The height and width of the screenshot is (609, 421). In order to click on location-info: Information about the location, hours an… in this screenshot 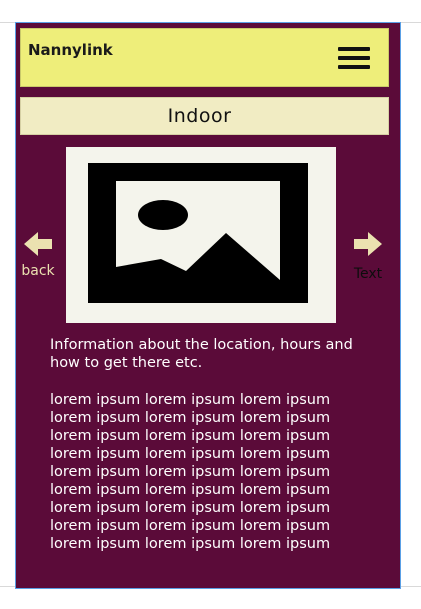, I will do `click(201, 354)`.